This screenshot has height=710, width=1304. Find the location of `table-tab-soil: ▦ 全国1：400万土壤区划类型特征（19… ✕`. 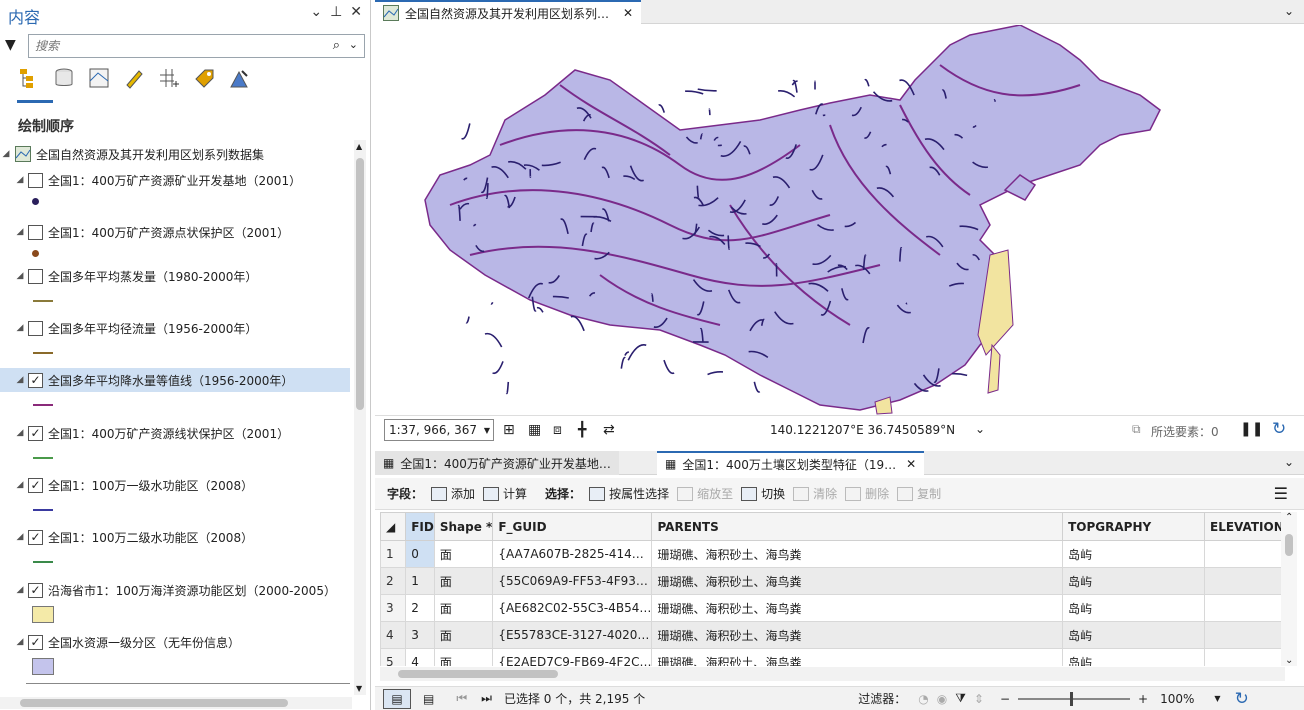

table-tab-soil: ▦ 全国1：400万土壤区划类型特征（19… ✕ is located at coordinates (791, 463).